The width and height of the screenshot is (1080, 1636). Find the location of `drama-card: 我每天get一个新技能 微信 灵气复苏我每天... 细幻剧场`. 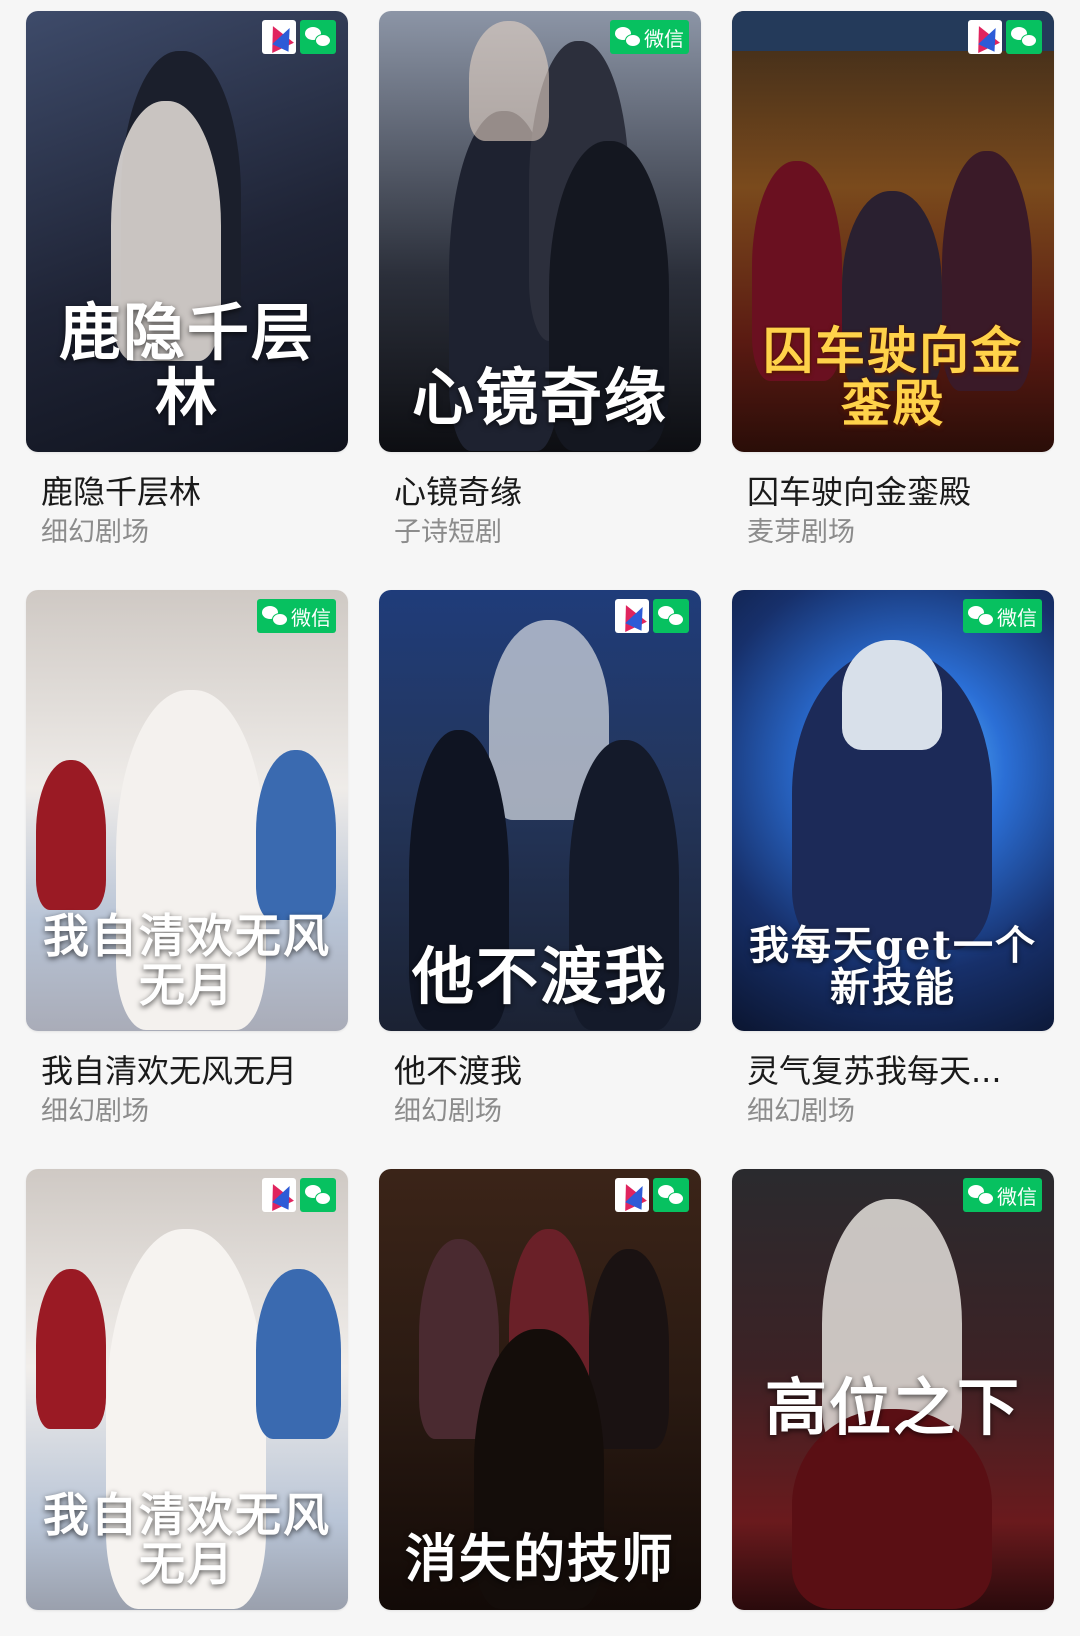

drama-card: 我每天get一个新技能 微信 灵气复苏我每天... 细幻剧场 is located at coordinates (893, 859).